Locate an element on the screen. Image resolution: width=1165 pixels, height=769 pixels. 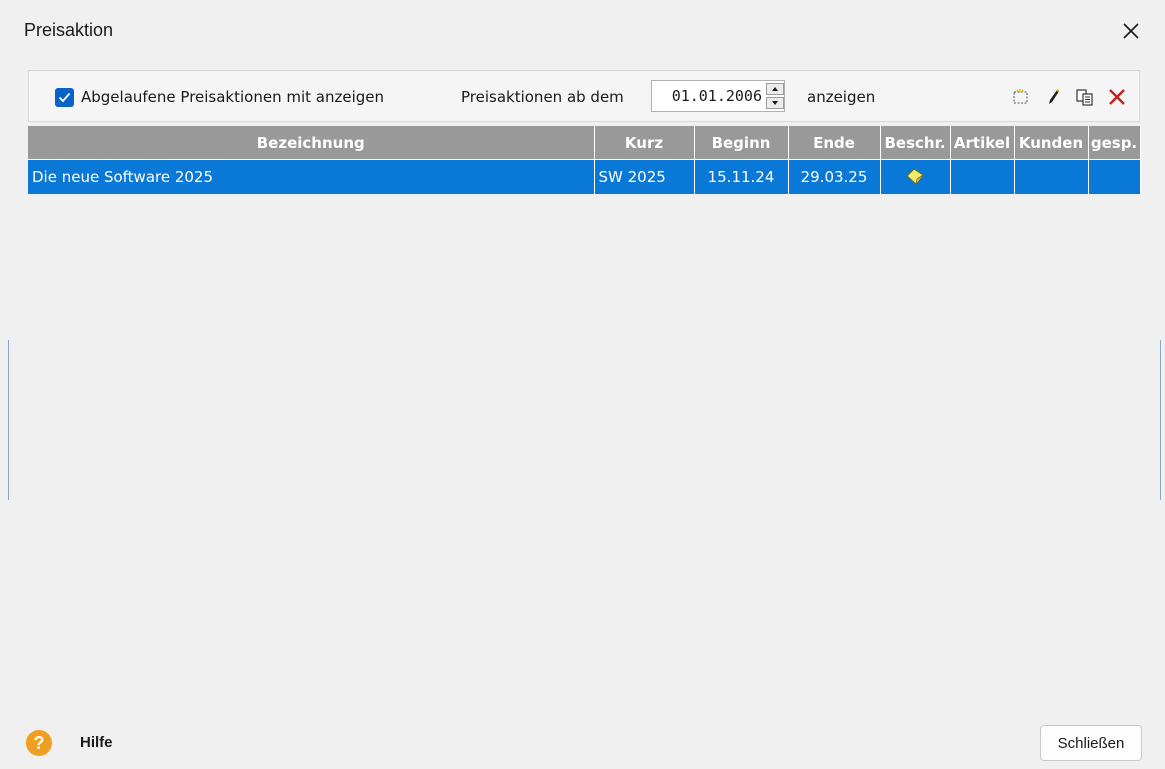
date-filter-suffix: anzeigen is located at coordinates (841, 97).